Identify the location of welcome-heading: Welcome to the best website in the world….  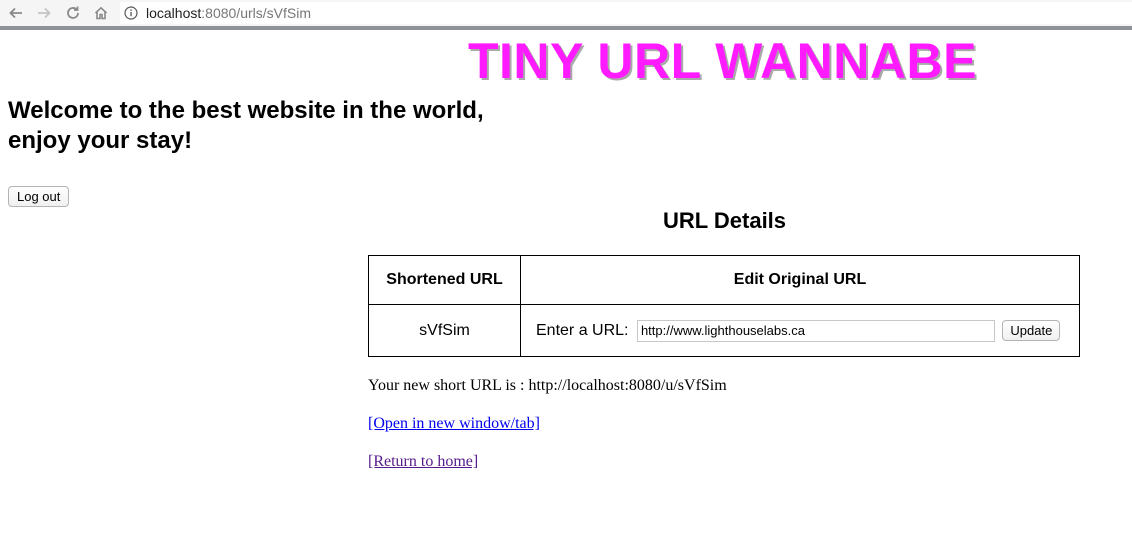
(268, 126).